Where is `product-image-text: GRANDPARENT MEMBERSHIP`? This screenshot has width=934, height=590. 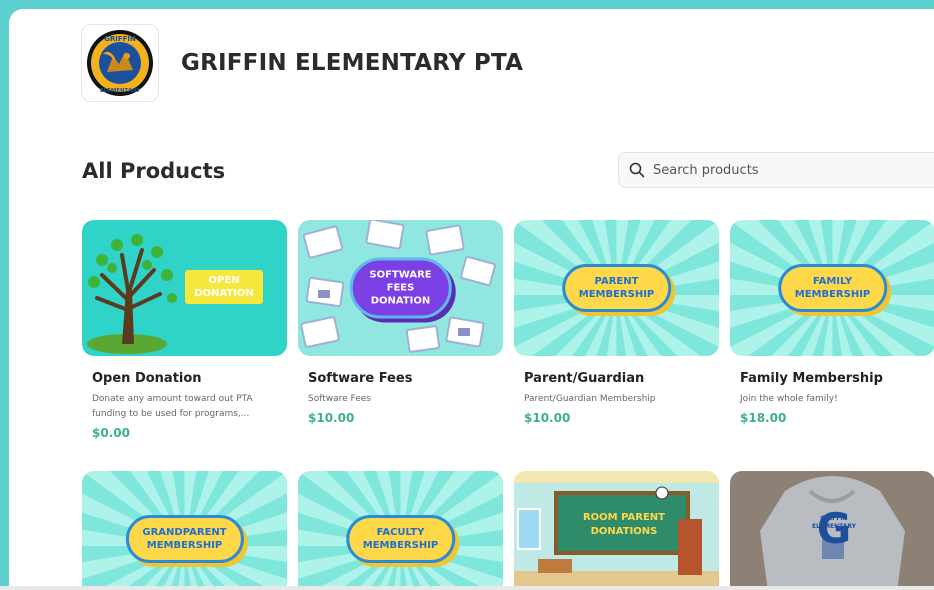
product-image-text: GRANDPARENT MEMBERSHIP is located at coordinates (184, 539).